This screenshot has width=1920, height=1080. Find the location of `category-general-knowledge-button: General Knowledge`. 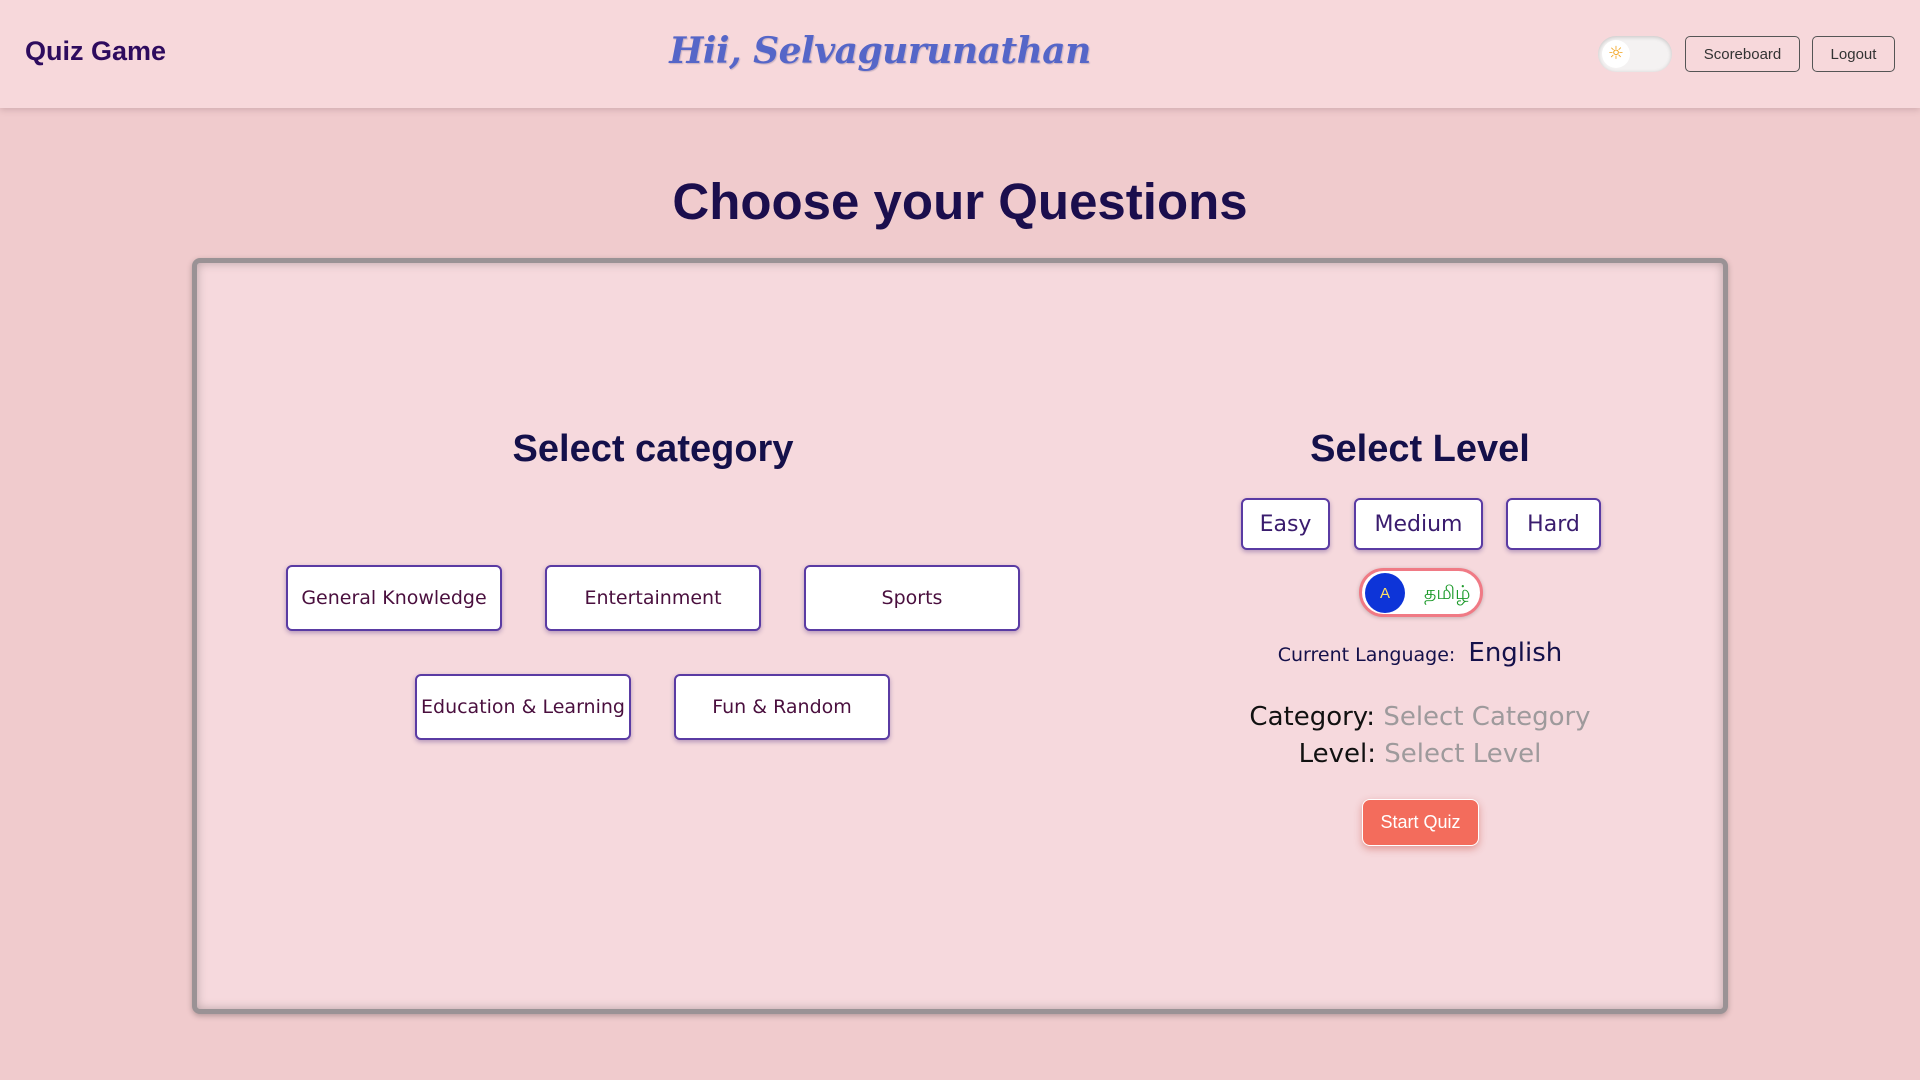

category-general-knowledge-button: General Knowledge is located at coordinates (394, 598).